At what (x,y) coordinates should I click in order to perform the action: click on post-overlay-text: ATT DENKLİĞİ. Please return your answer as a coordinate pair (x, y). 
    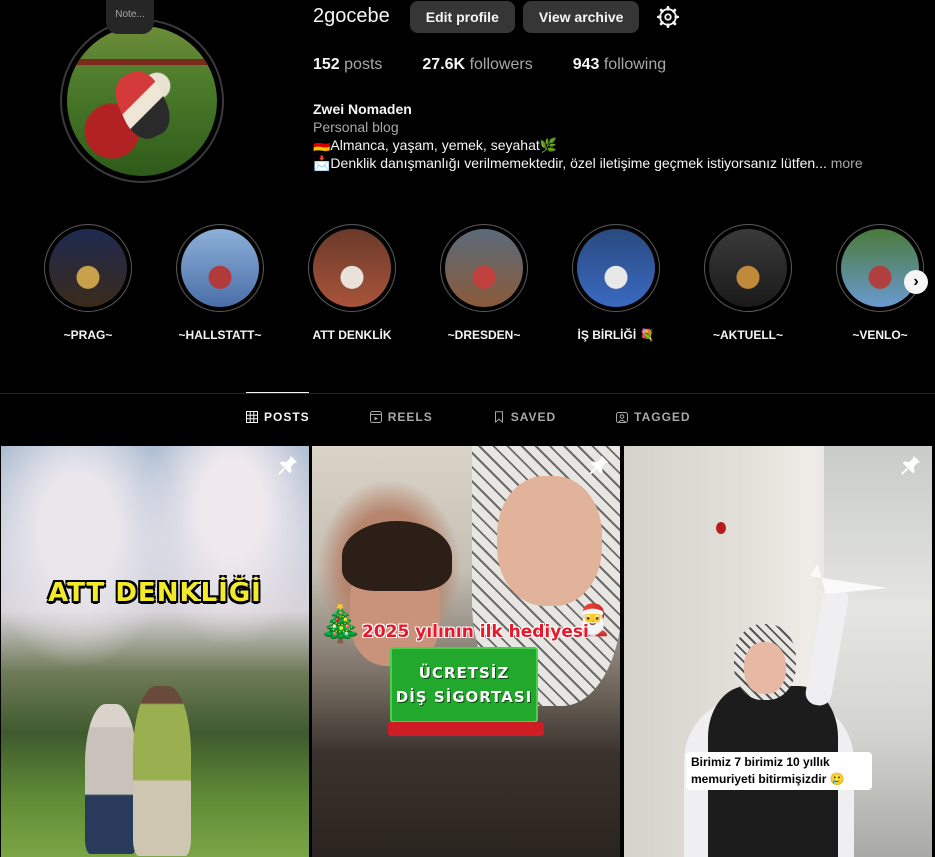
    Looking at the image, I should click on (155, 593).